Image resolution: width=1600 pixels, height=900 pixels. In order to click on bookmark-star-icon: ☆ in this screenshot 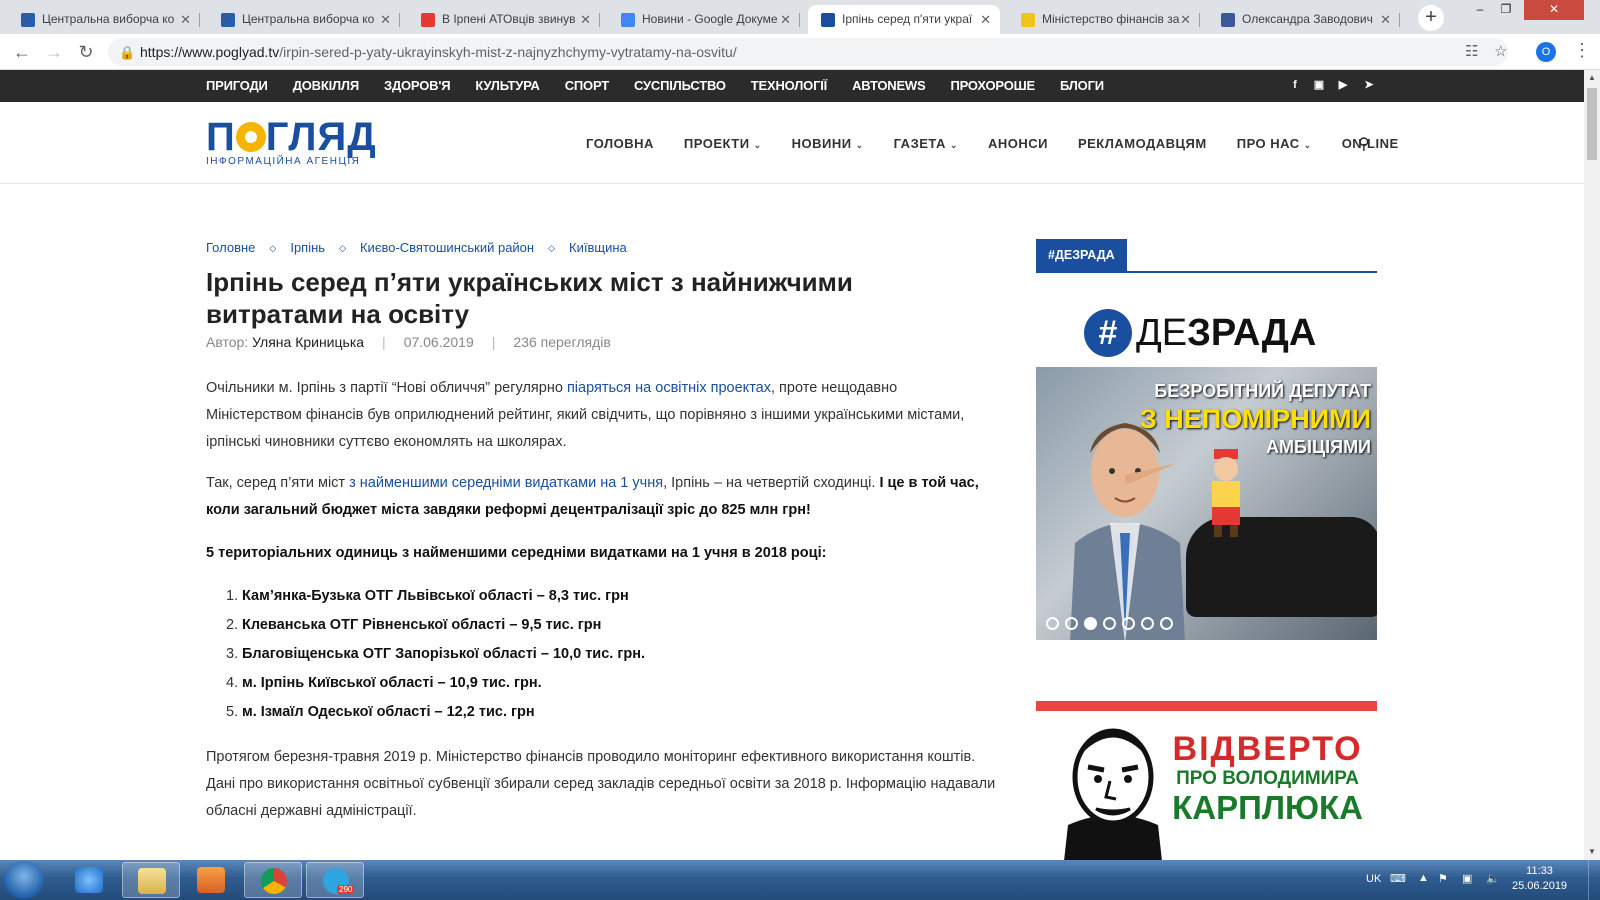, I will do `click(1500, 52)`.